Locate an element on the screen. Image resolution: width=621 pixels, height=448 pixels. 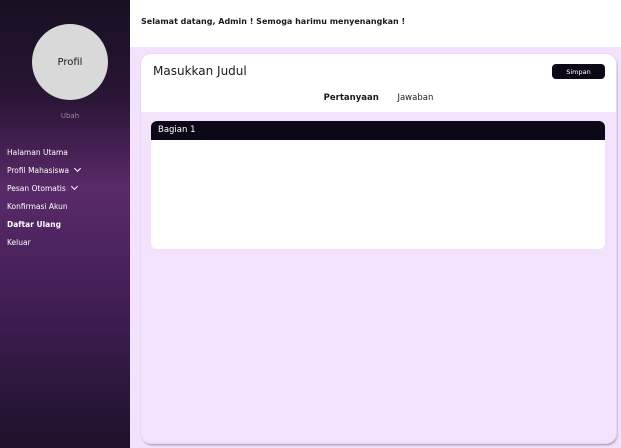
form-tabs: Pertanyaan Jawaban is located at coordinates (378, 98).